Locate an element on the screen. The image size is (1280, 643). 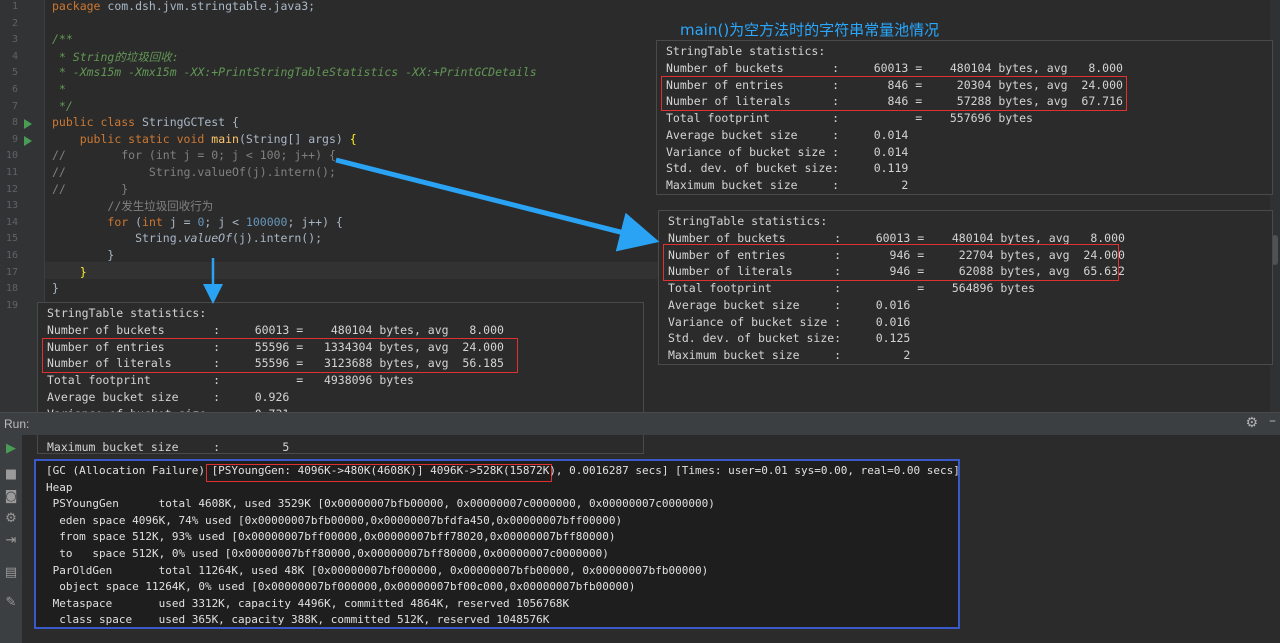
line-number: 10 is located at coordinates (11, 156).